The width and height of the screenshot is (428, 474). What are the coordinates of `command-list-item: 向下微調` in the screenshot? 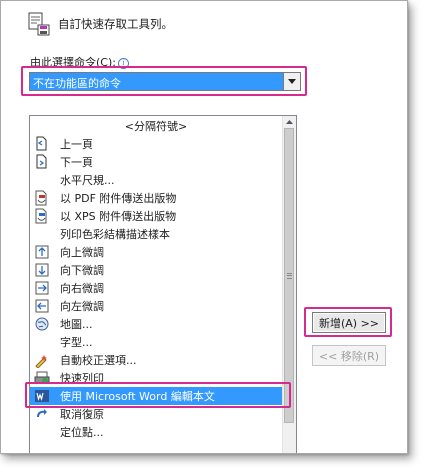 It's located at (156, 270).